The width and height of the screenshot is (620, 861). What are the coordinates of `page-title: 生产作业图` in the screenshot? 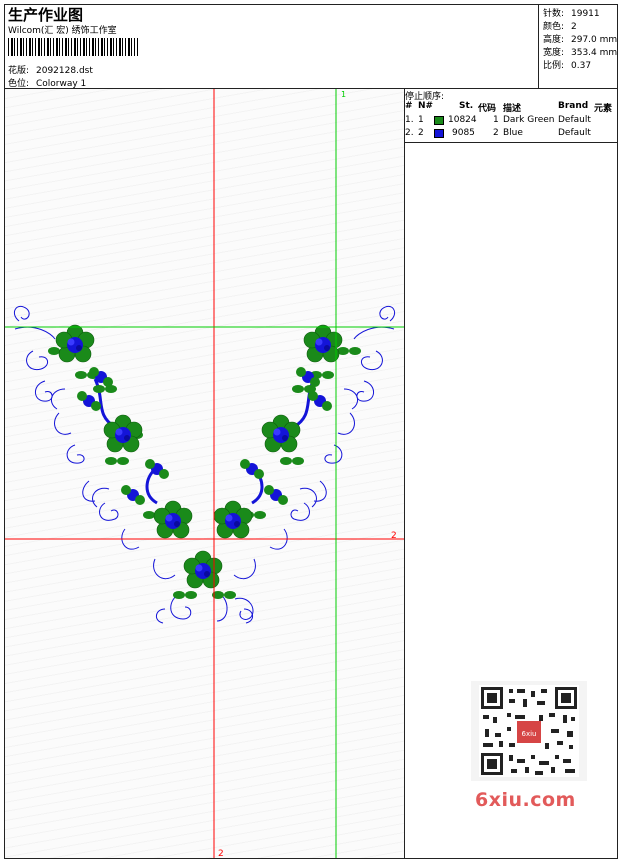 It's located at (46, 15).